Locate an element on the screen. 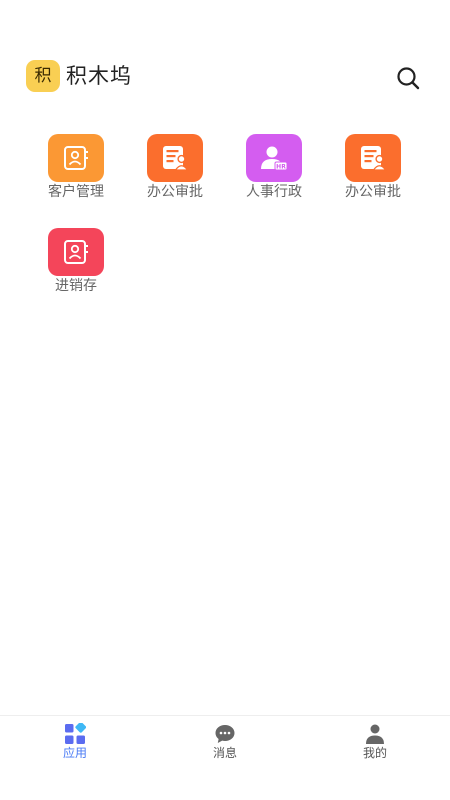  bottom-nav: 应用 消息 我的 is located at coordinates (225, 757).